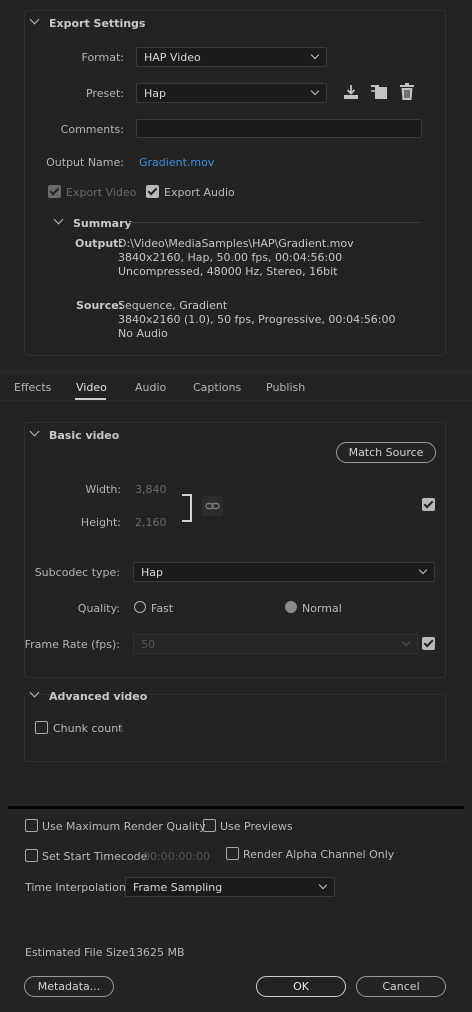  I want to click on time-interpolation-value: Frame Sampling, so click(178, 887).